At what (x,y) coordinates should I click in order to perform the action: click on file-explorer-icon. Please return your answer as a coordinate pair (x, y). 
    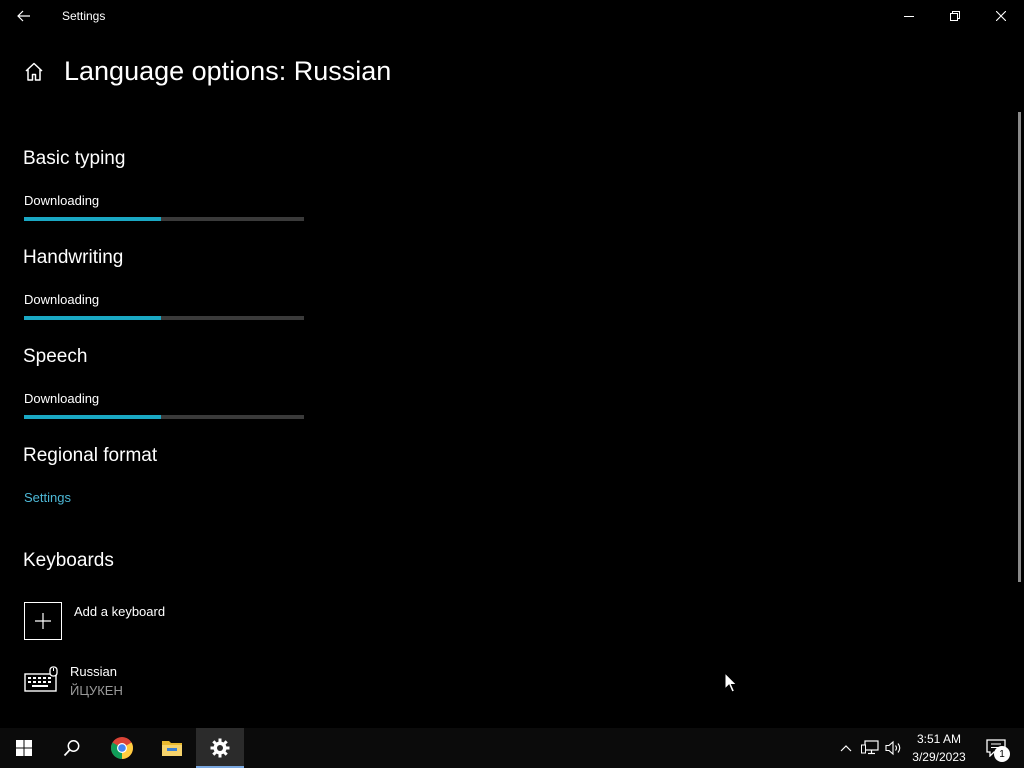
    Looking at the image, I should click on (172, 748).